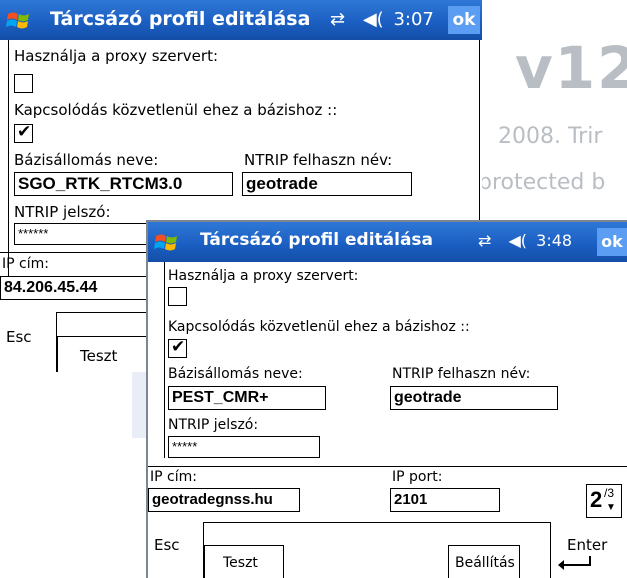 This screenshot has width=627, height=578. What do you see at coordinates (213, 425) in the screenshot?
I see `front-ntrip-pass-label: NTRIP jelszó:` at bounding box center [213, 425].